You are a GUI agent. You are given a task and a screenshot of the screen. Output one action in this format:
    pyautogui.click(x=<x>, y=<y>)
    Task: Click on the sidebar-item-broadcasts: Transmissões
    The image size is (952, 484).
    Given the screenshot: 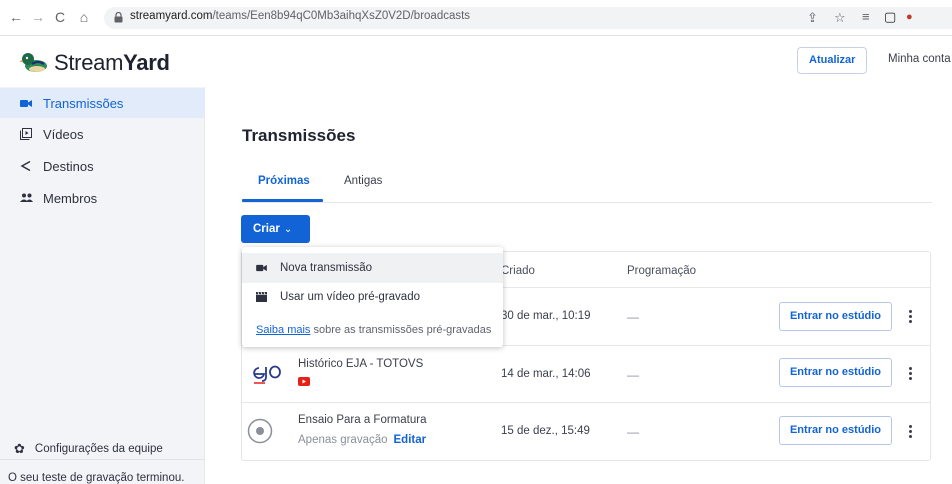 What is the action you would take?
    pyautogui.click(x=102, y=103)
    